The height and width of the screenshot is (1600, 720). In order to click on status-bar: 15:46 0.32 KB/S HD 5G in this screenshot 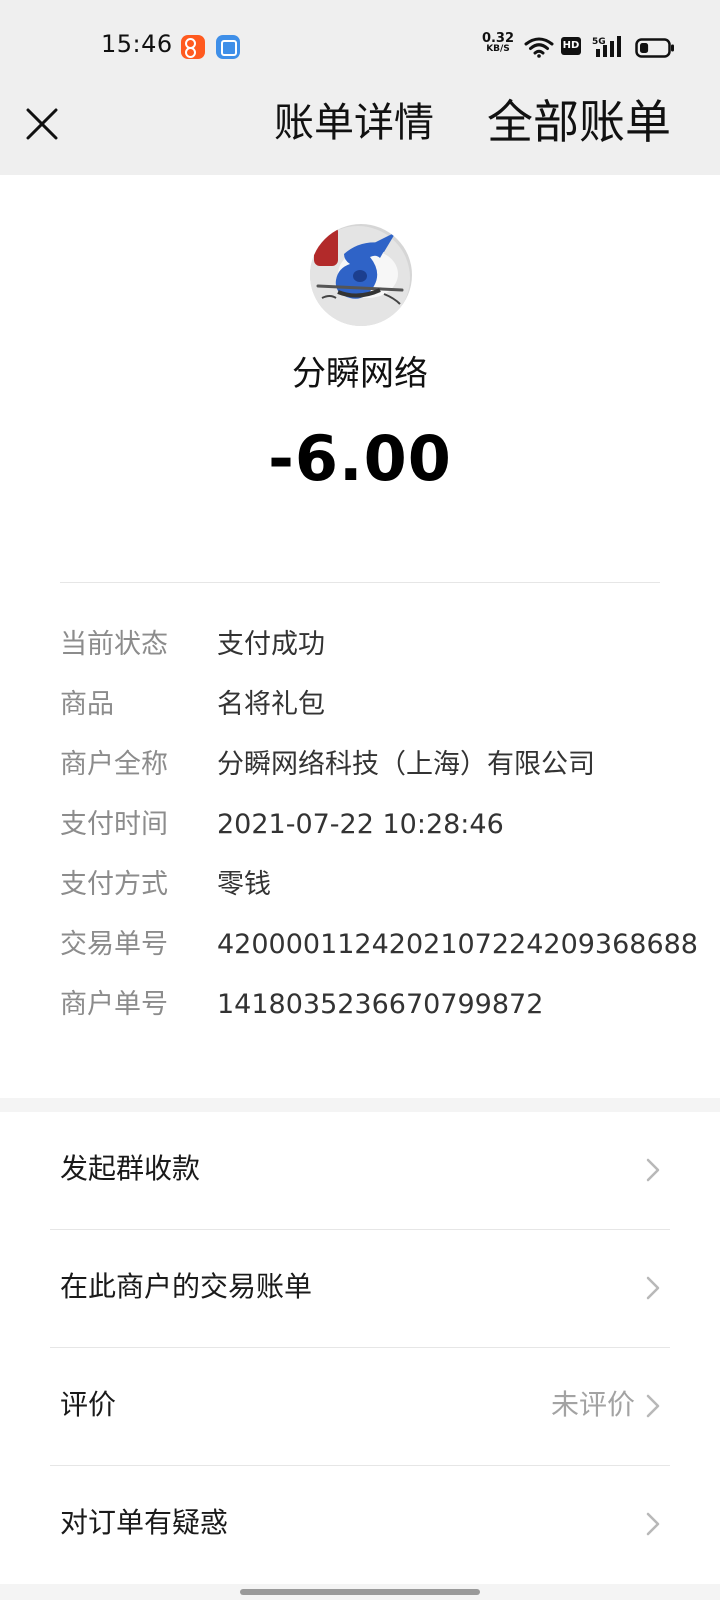, I will do `click(360, 45)`.